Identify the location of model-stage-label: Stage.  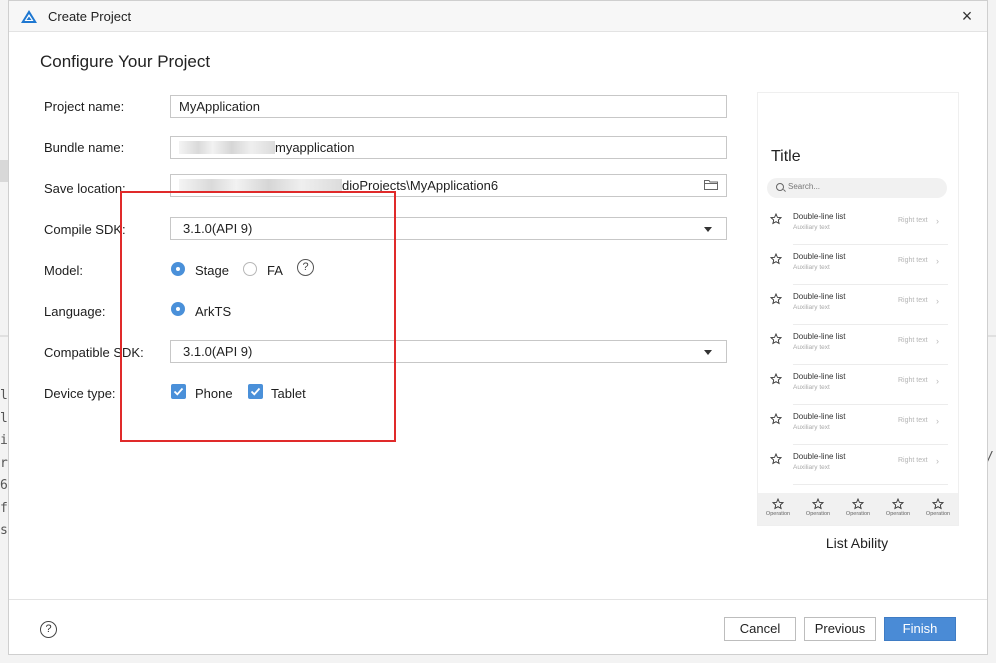
(212, 270).